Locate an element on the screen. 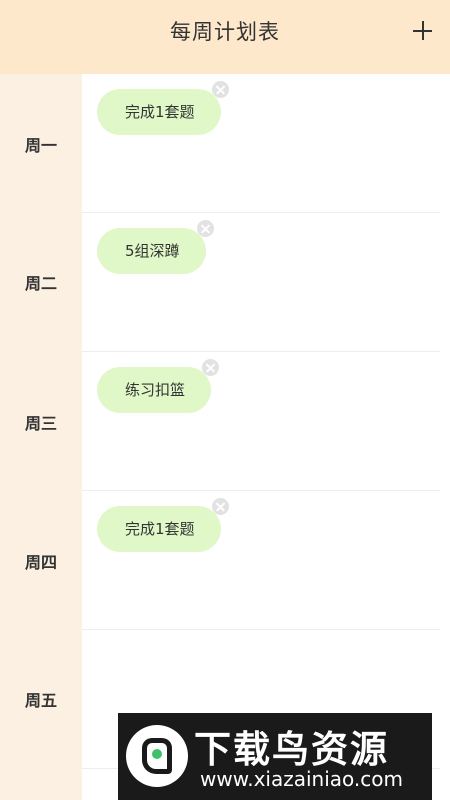 Image resolution: width=450 pixels, height=800 pixels. task-tag: 练习扣篮 is located at coordinates (158, 386).